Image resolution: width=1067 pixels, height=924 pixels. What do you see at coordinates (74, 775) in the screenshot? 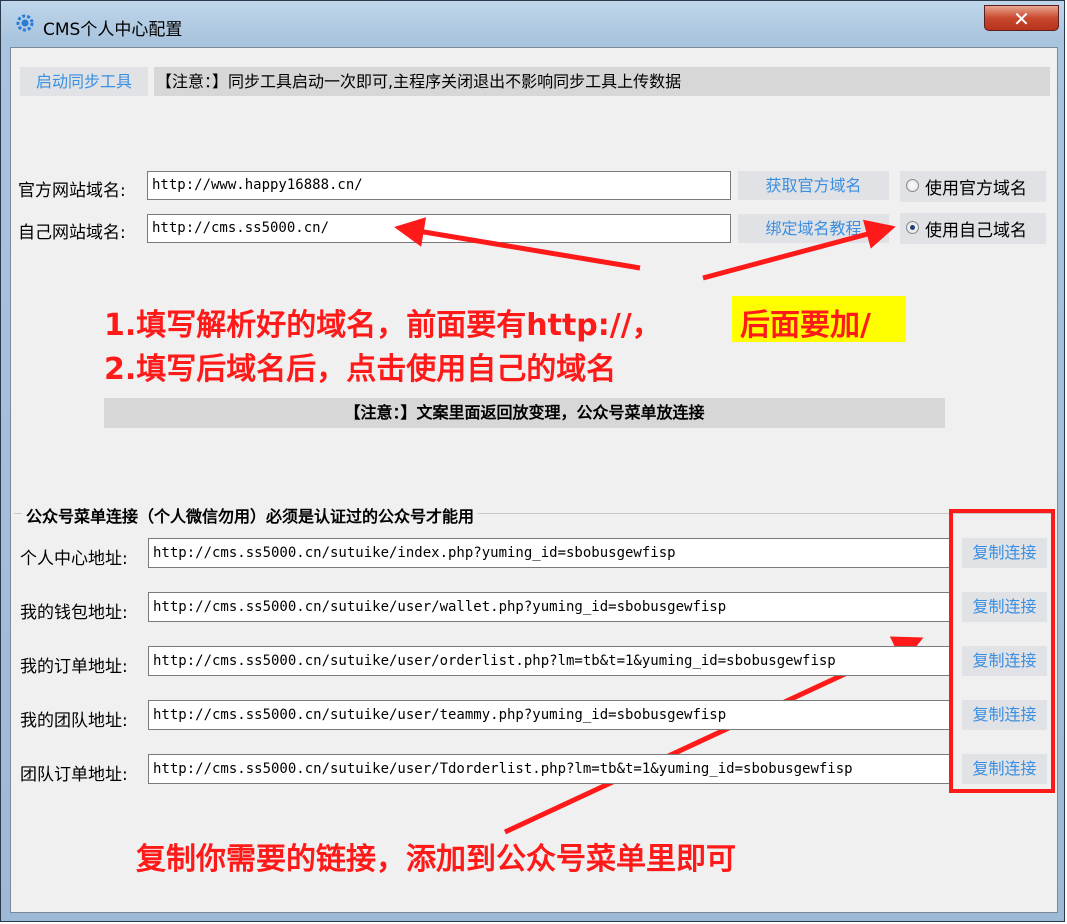
I see `team-orders-label: 团队订单地址:` at bounding box center [74, 775].